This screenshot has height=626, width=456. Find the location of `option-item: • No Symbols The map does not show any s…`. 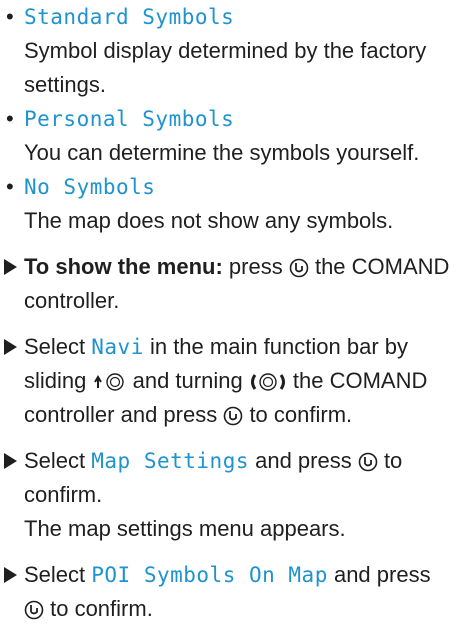

option-item: • No Symbols The map does not show any s… is located at coordinates (226, 204).